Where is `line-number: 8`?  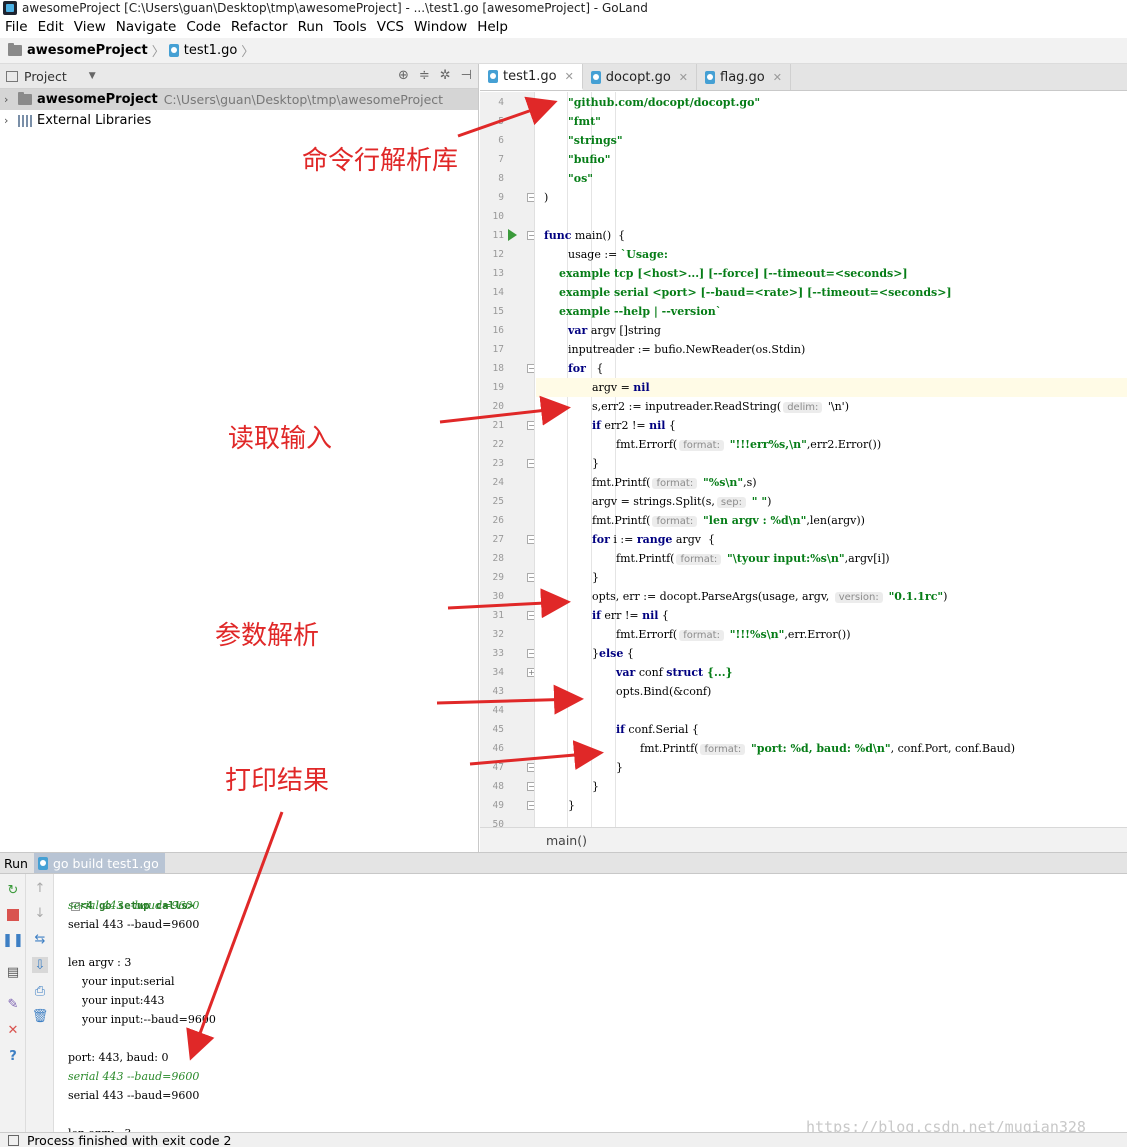
line-number: 8 is located at coordinates (492, 178).